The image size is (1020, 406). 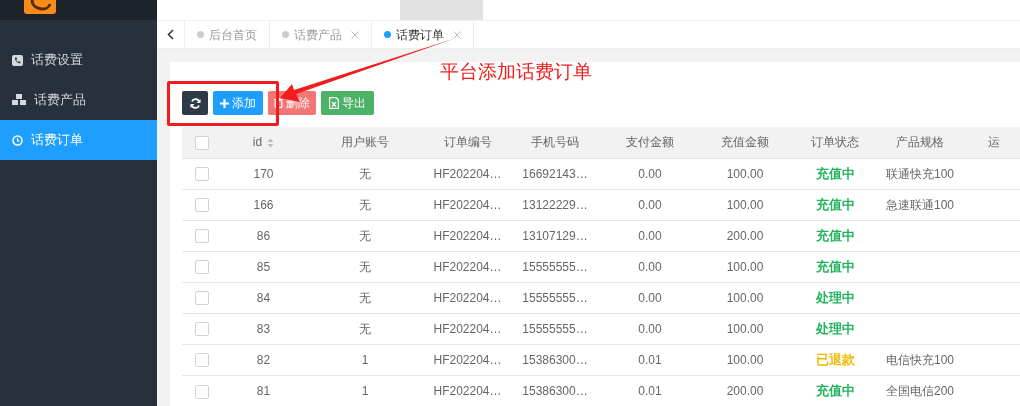 What do you see at coordinates (920, 390) in the screenshot?
I see `table-cell: 全国电信200` at bounding box center [920, 390].